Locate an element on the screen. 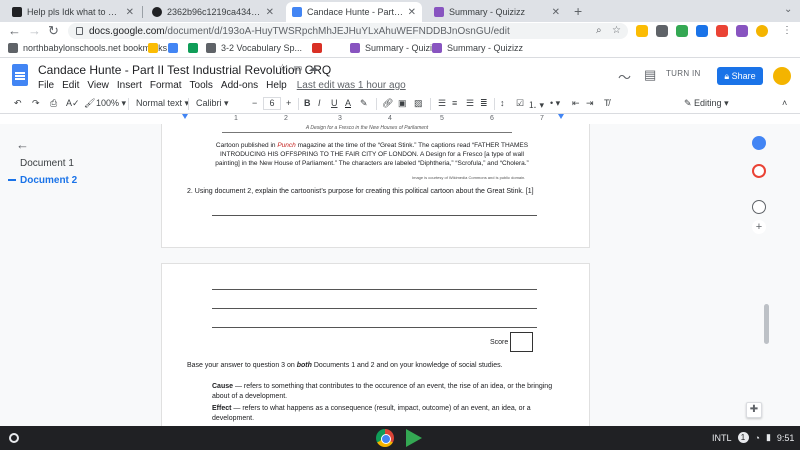  vertical-scrollbar is located at coordinates (766, 324).